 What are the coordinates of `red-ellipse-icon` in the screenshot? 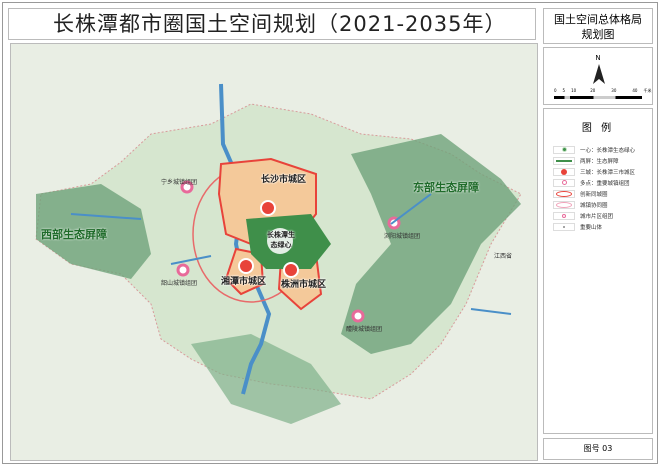 It's located at (564, 193).